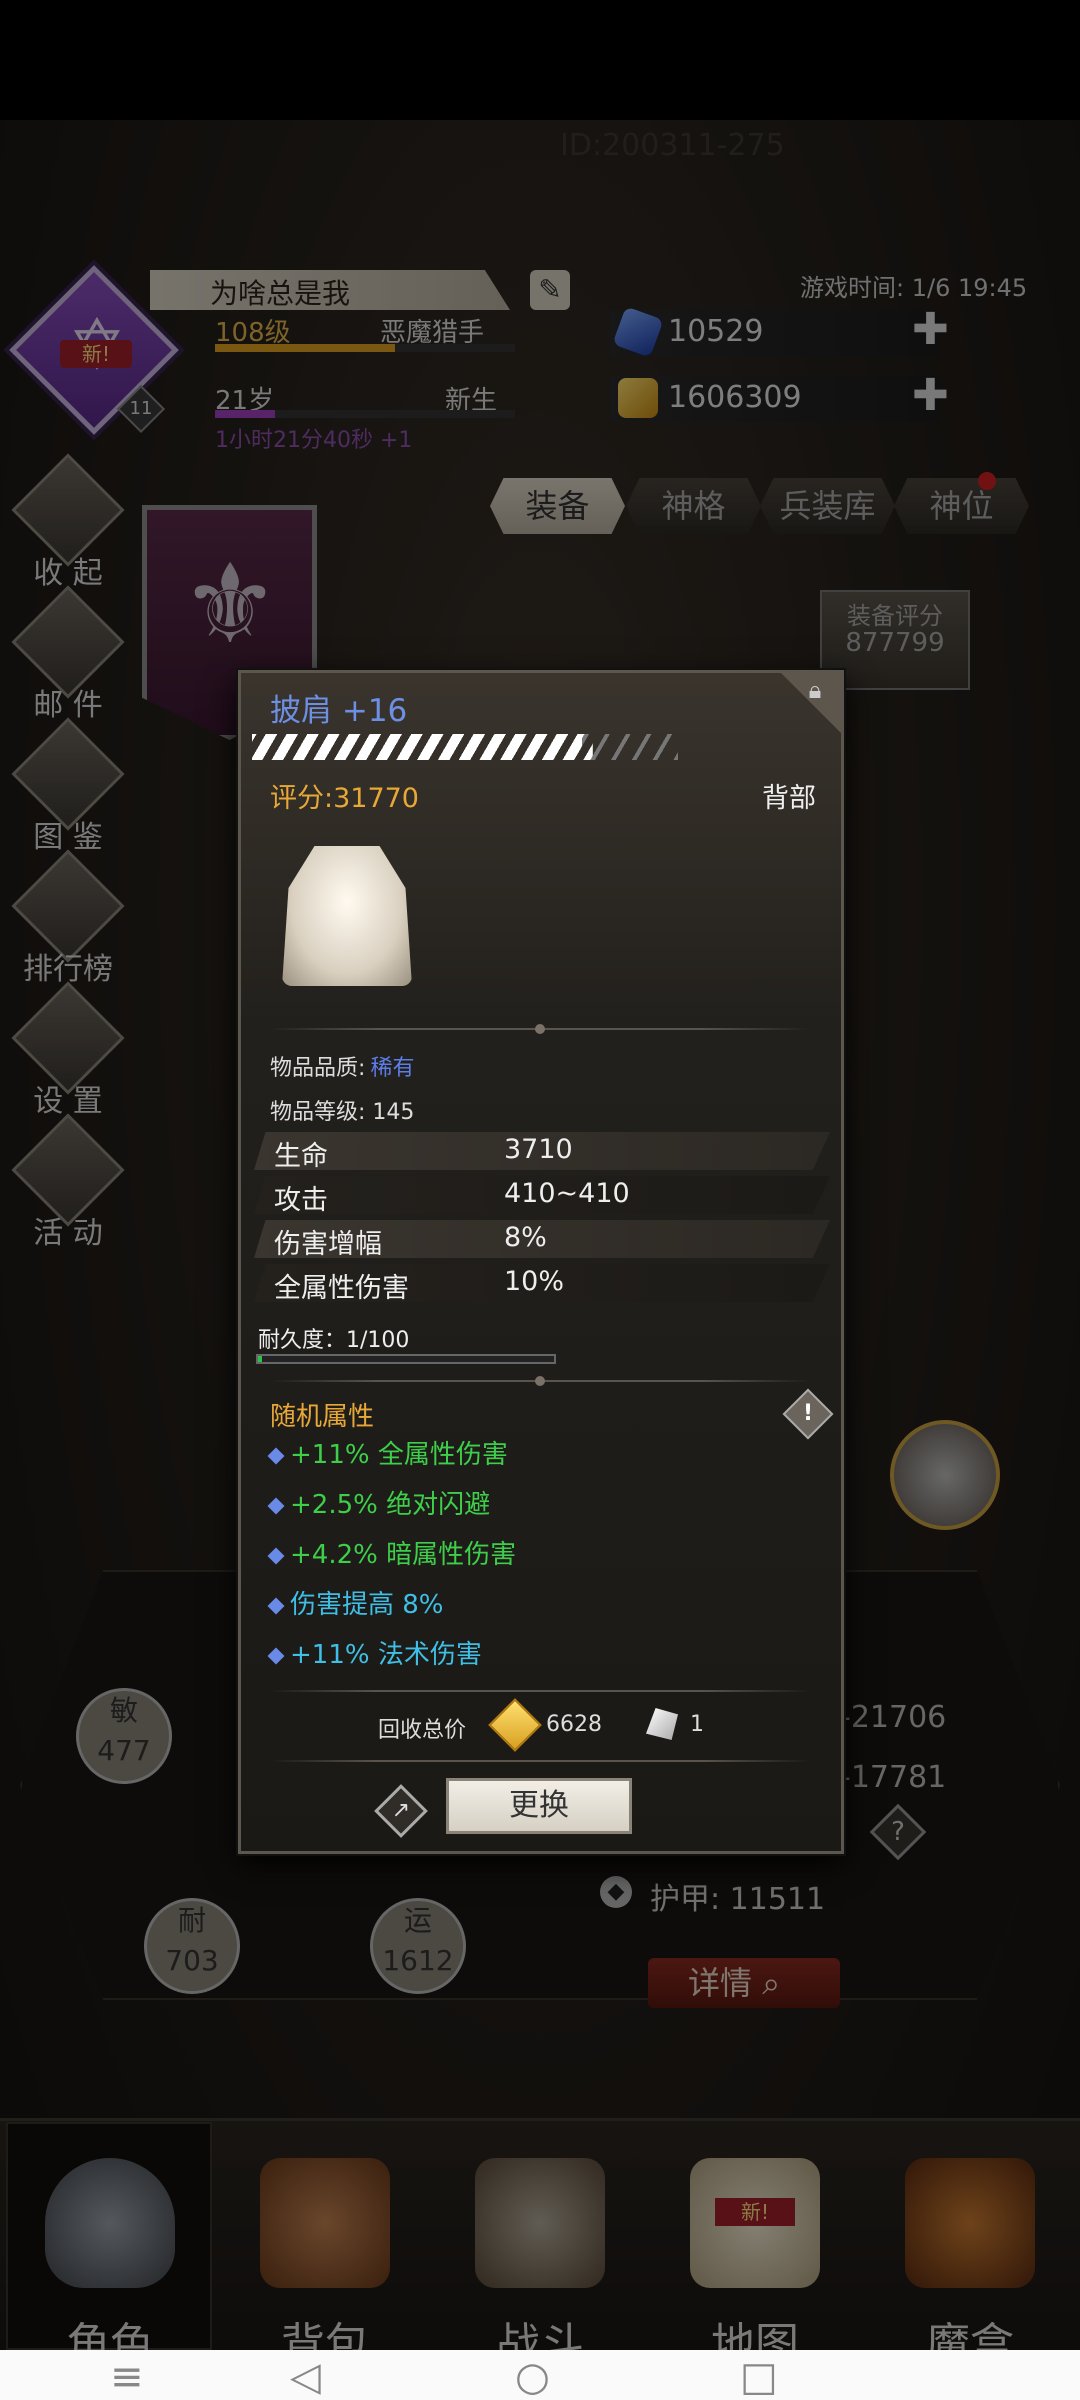 The width and height of the screenshot is (1080, 2400). Describe the element at coordinates (574, 1724) in the screenshot. I see `sell-gold-amount: 6628` at that location.